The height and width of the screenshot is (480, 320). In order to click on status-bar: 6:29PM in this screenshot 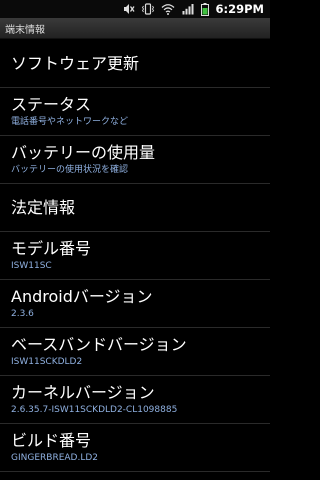, I will do `click(135, 9)`.